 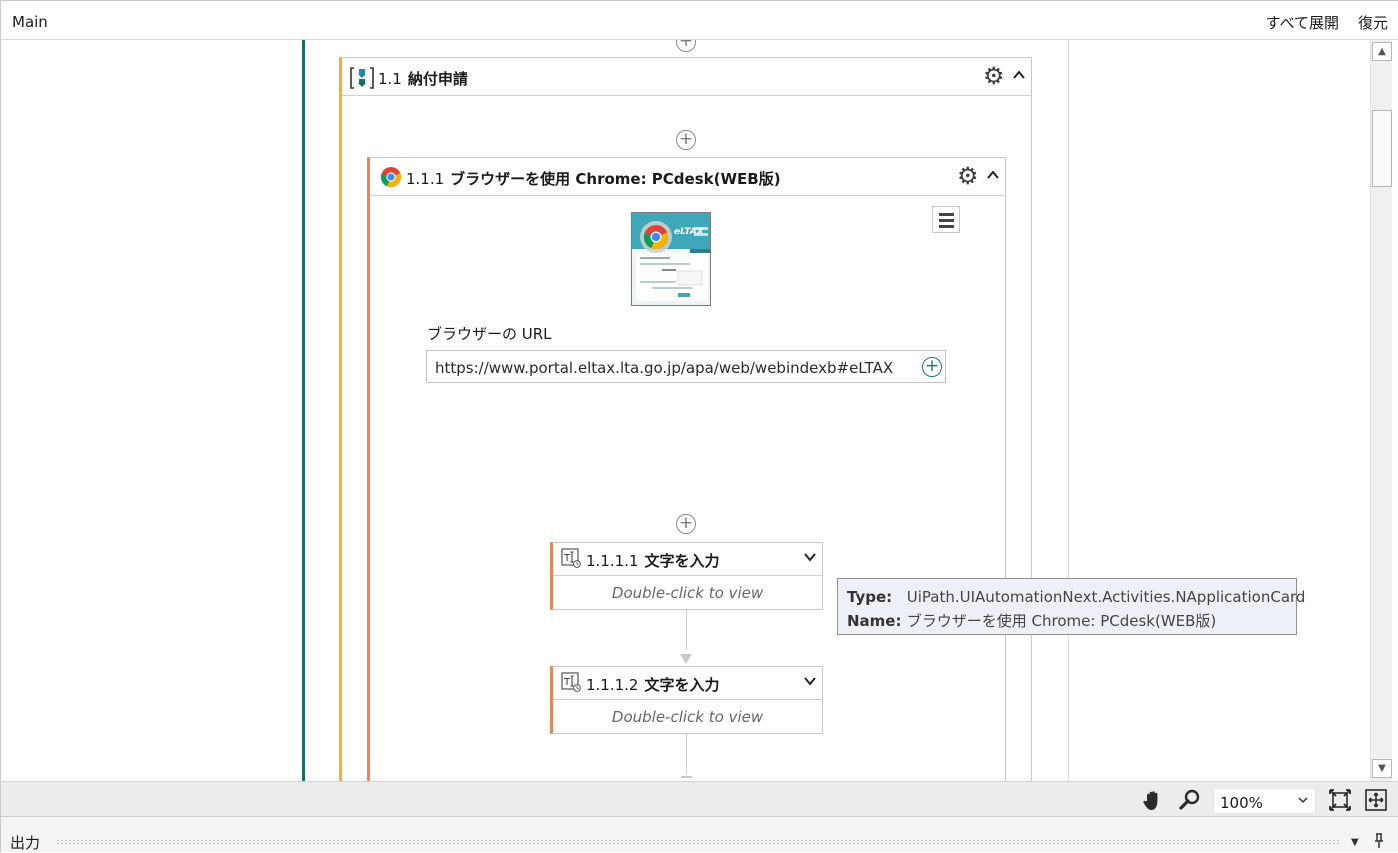 What do you see at coordinates (1264, 801) in the screenshot?
I see `zoom-level-select: 100%` at bounding box center [1264, 801].